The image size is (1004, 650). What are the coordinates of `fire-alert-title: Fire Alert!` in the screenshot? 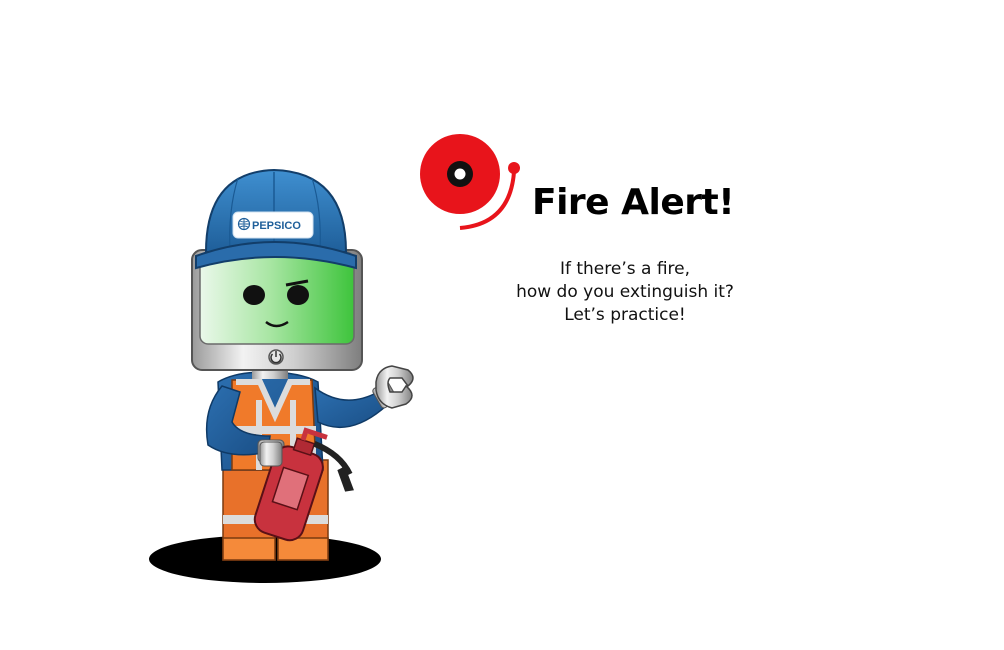 It's located at (633, 202).